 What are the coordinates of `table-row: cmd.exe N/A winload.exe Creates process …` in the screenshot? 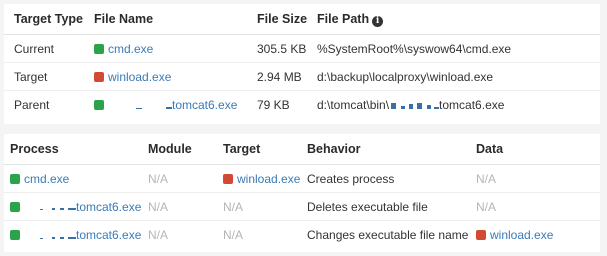 It's located at (302, 179).